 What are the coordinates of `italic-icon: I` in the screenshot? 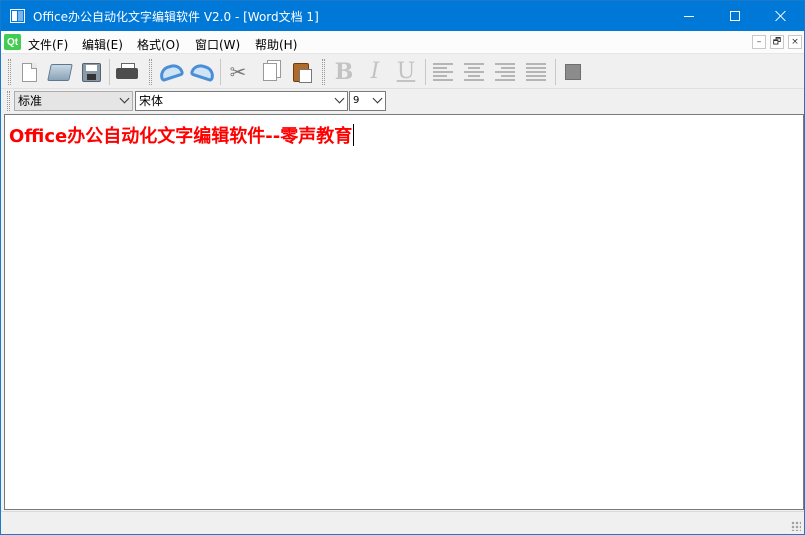 It's located at (375, 71).